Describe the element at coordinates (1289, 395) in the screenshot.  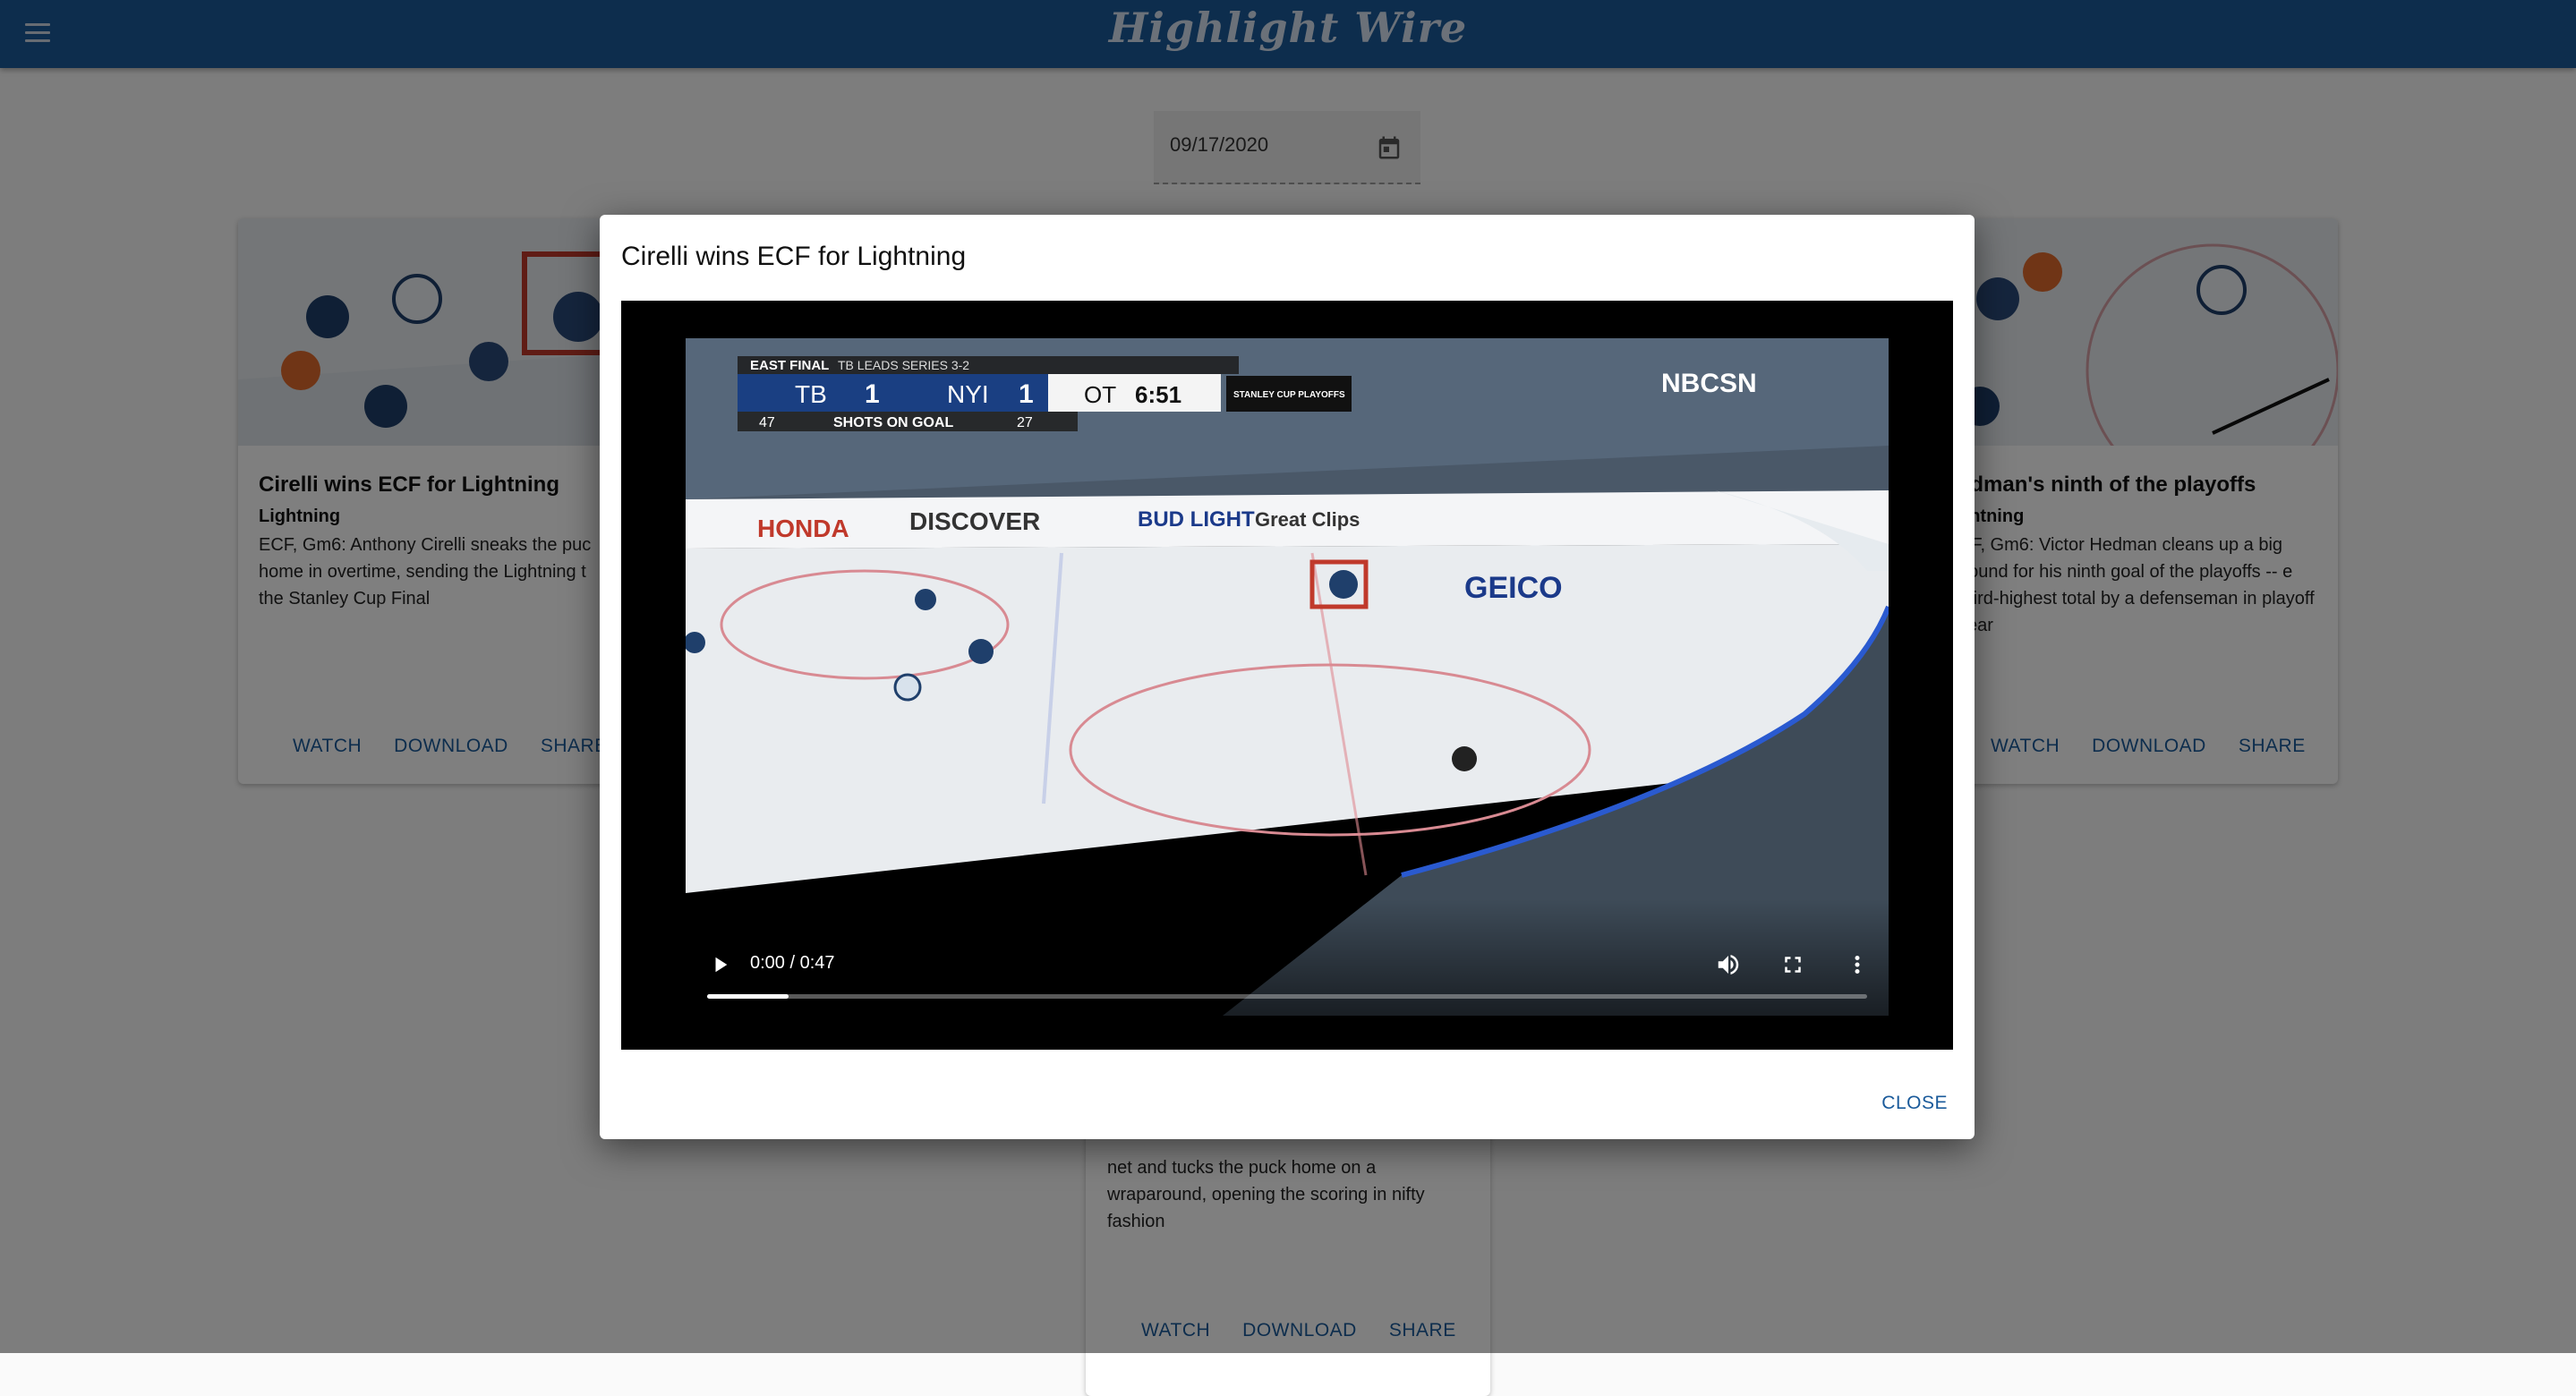
I see `scorebug-badge: STANLEY CUP PLAYOFFS` at that location.